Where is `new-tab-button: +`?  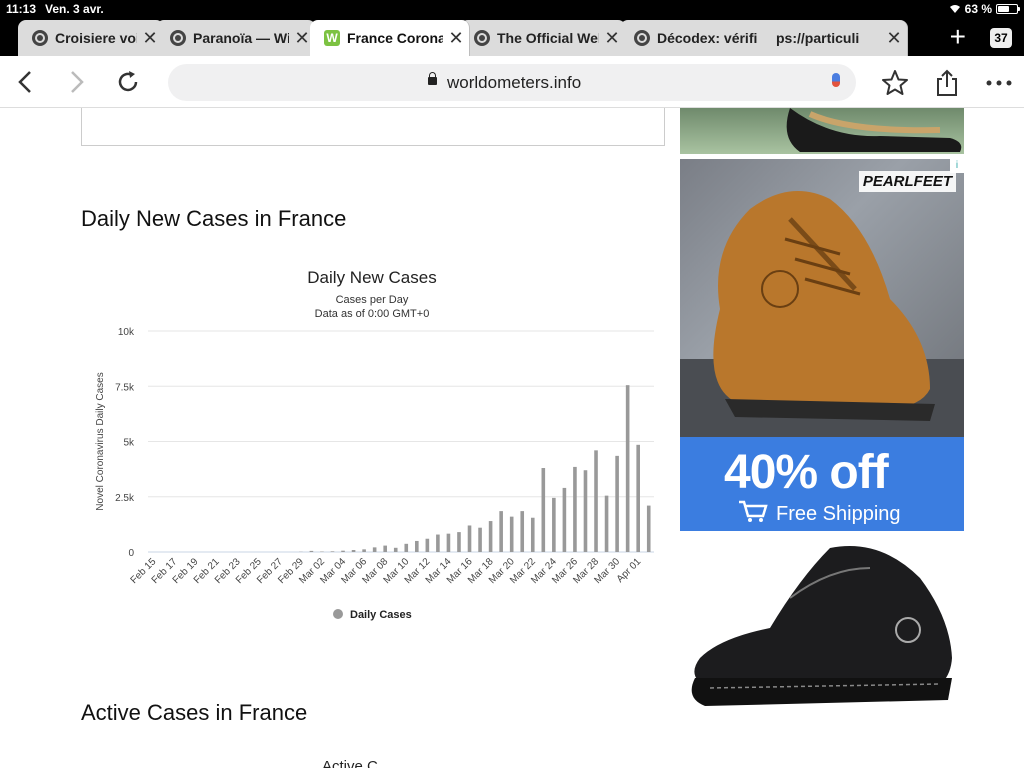
new-tab-button: + is located at coordinates (958, 37).